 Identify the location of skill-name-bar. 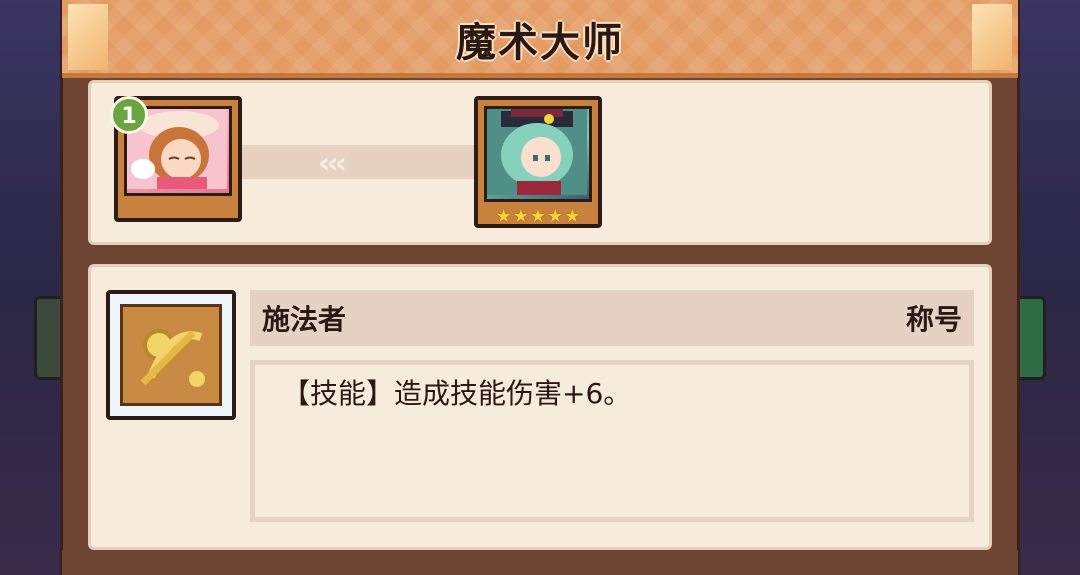
(612, 318).